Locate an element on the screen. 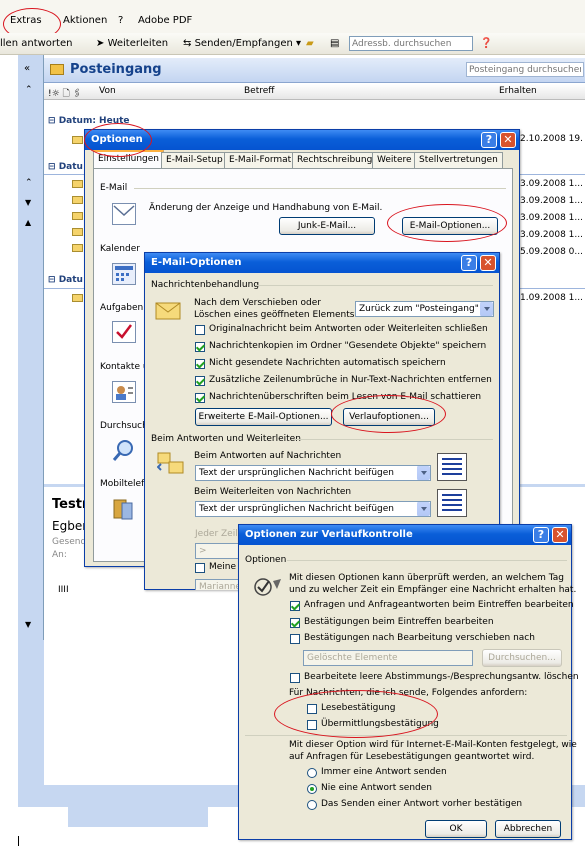 The image size is (585, 847). addressbook-search-input is located at coordinates (411, 43).